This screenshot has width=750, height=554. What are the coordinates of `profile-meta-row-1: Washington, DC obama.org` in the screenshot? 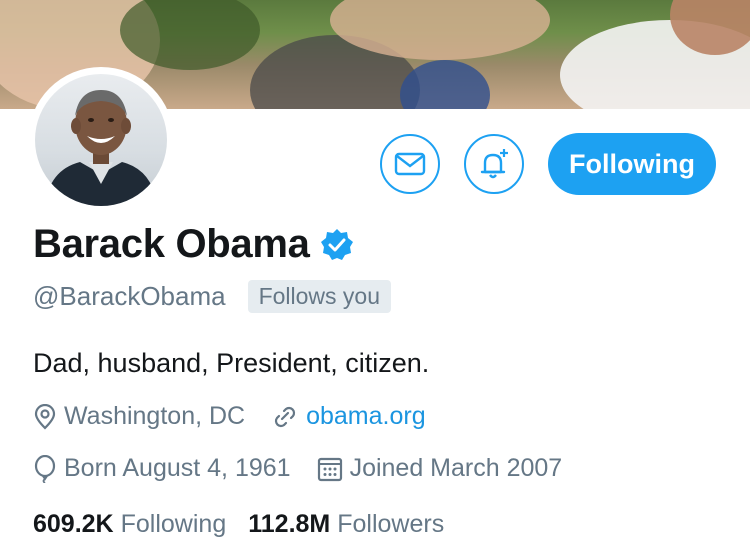 It's located at (242, 416).